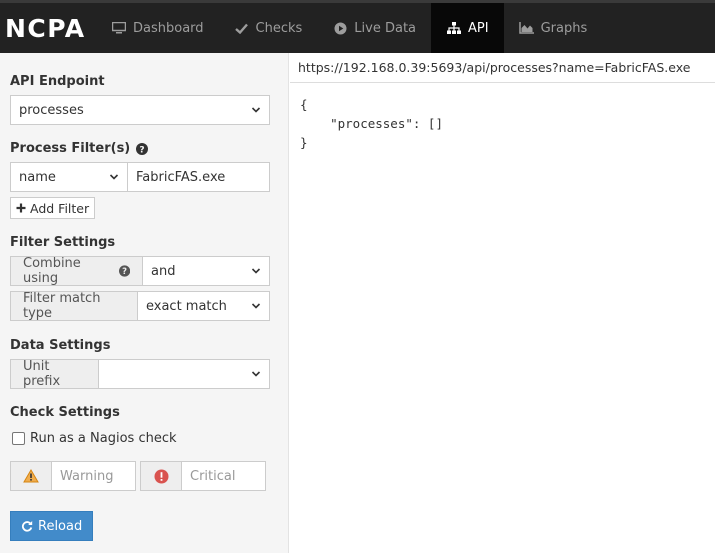 The width and height of the screenshot is (715, 553). I want to click on refresh-icon, so click(27, 526).